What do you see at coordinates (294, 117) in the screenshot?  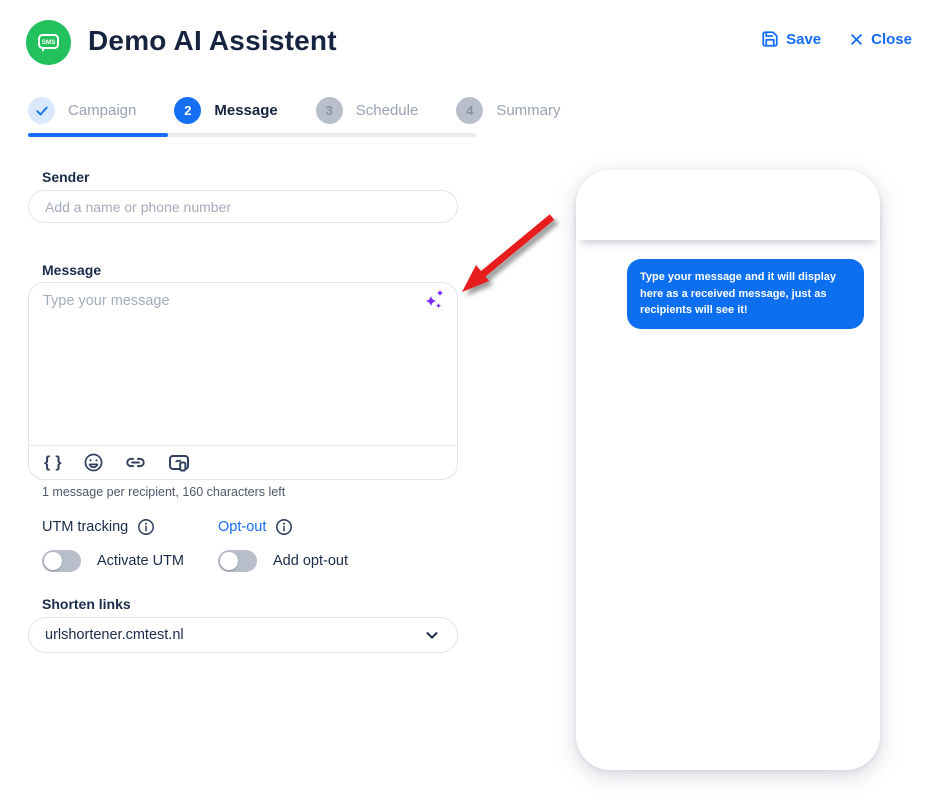 I see `step-tabs: Campaign 2 Message 3 Schedule 4 Summary` at bounding box center [294, 117].